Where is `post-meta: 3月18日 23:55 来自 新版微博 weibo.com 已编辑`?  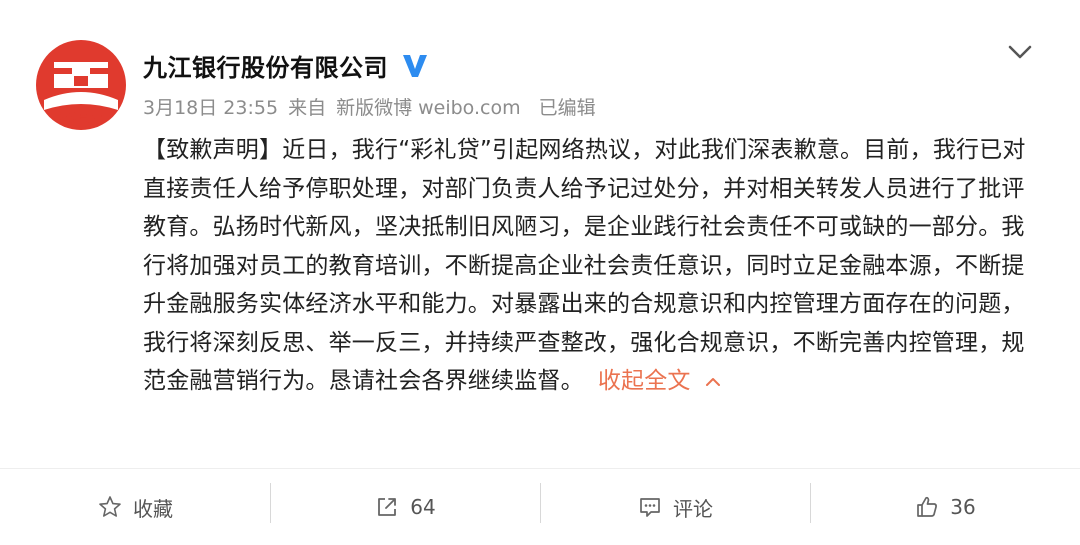
post-meta: 3月18日 23:55 来自 新版微博 weibo.com 已编辑 is located at coordinates (369, 106).